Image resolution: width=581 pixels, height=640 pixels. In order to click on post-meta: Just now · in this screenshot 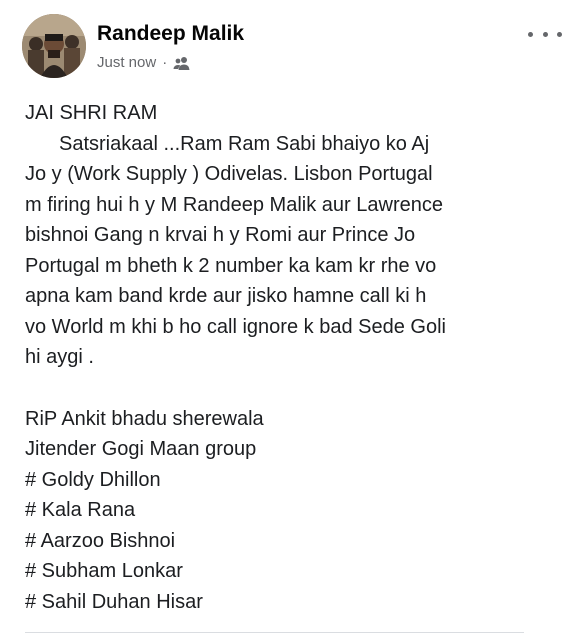, I will do `click(143, 62)`.